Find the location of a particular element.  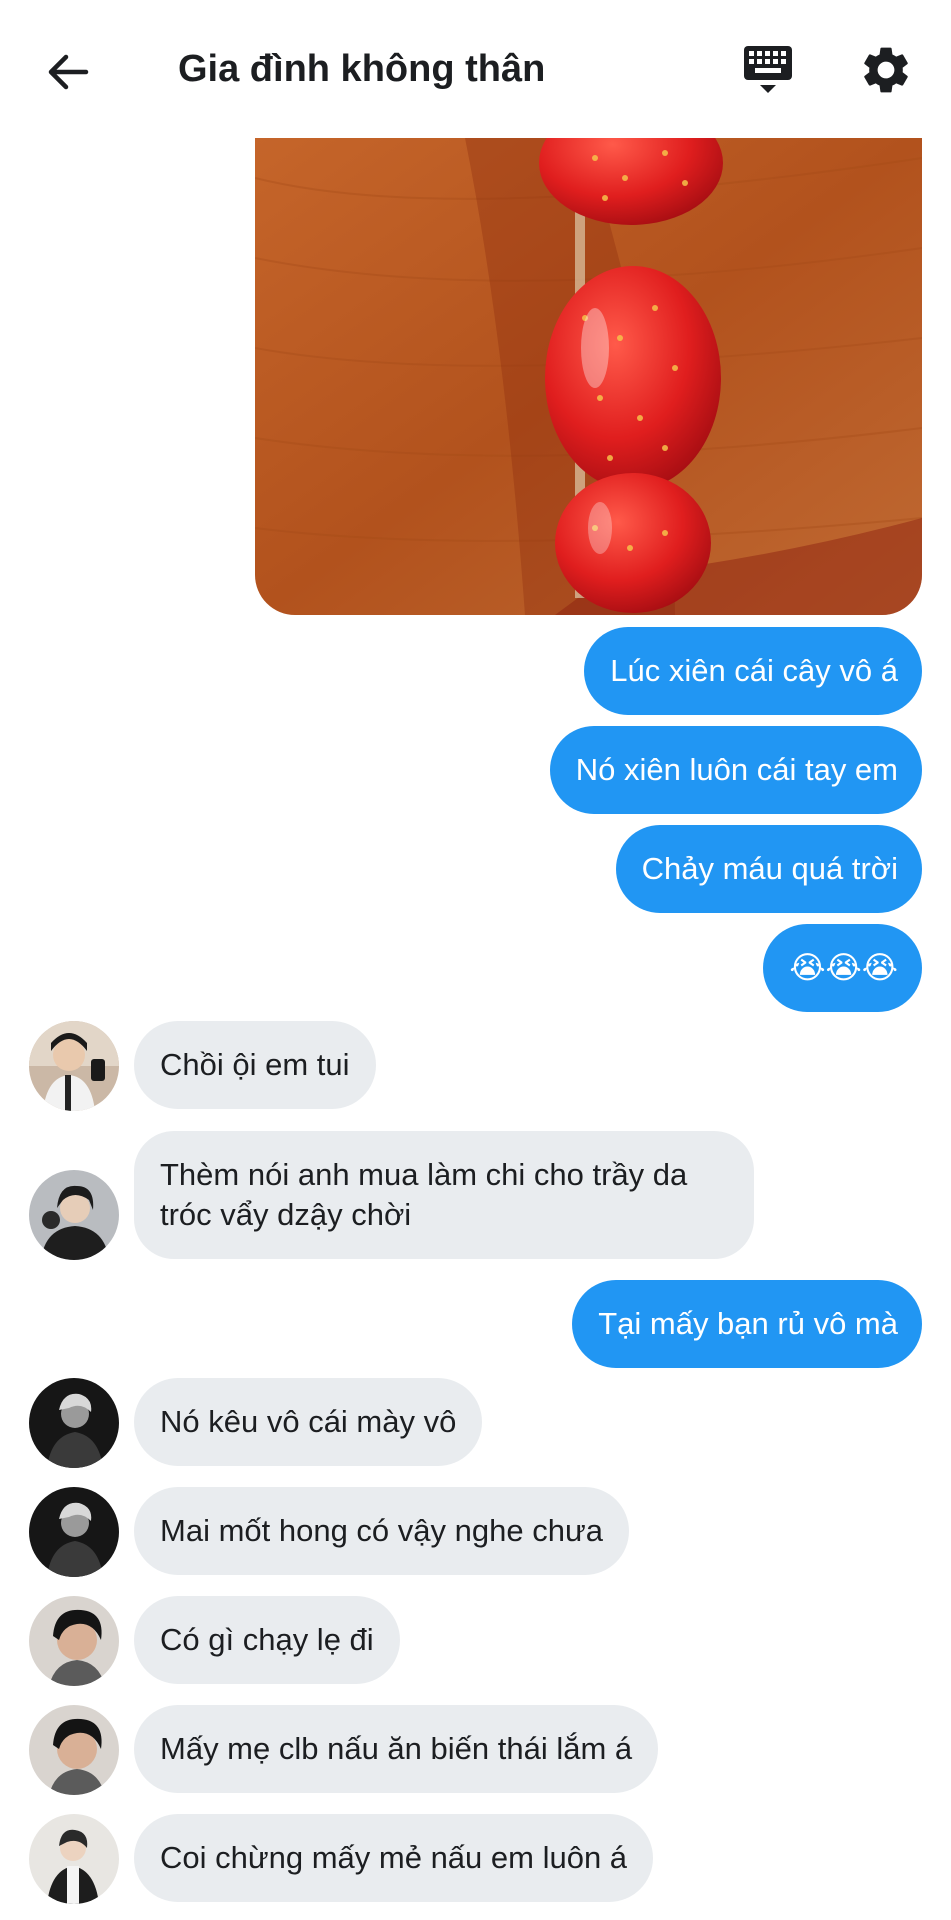

message-bubble-incoming: Có gì chạy lẹ đi is located at coordinates (267, 1640).